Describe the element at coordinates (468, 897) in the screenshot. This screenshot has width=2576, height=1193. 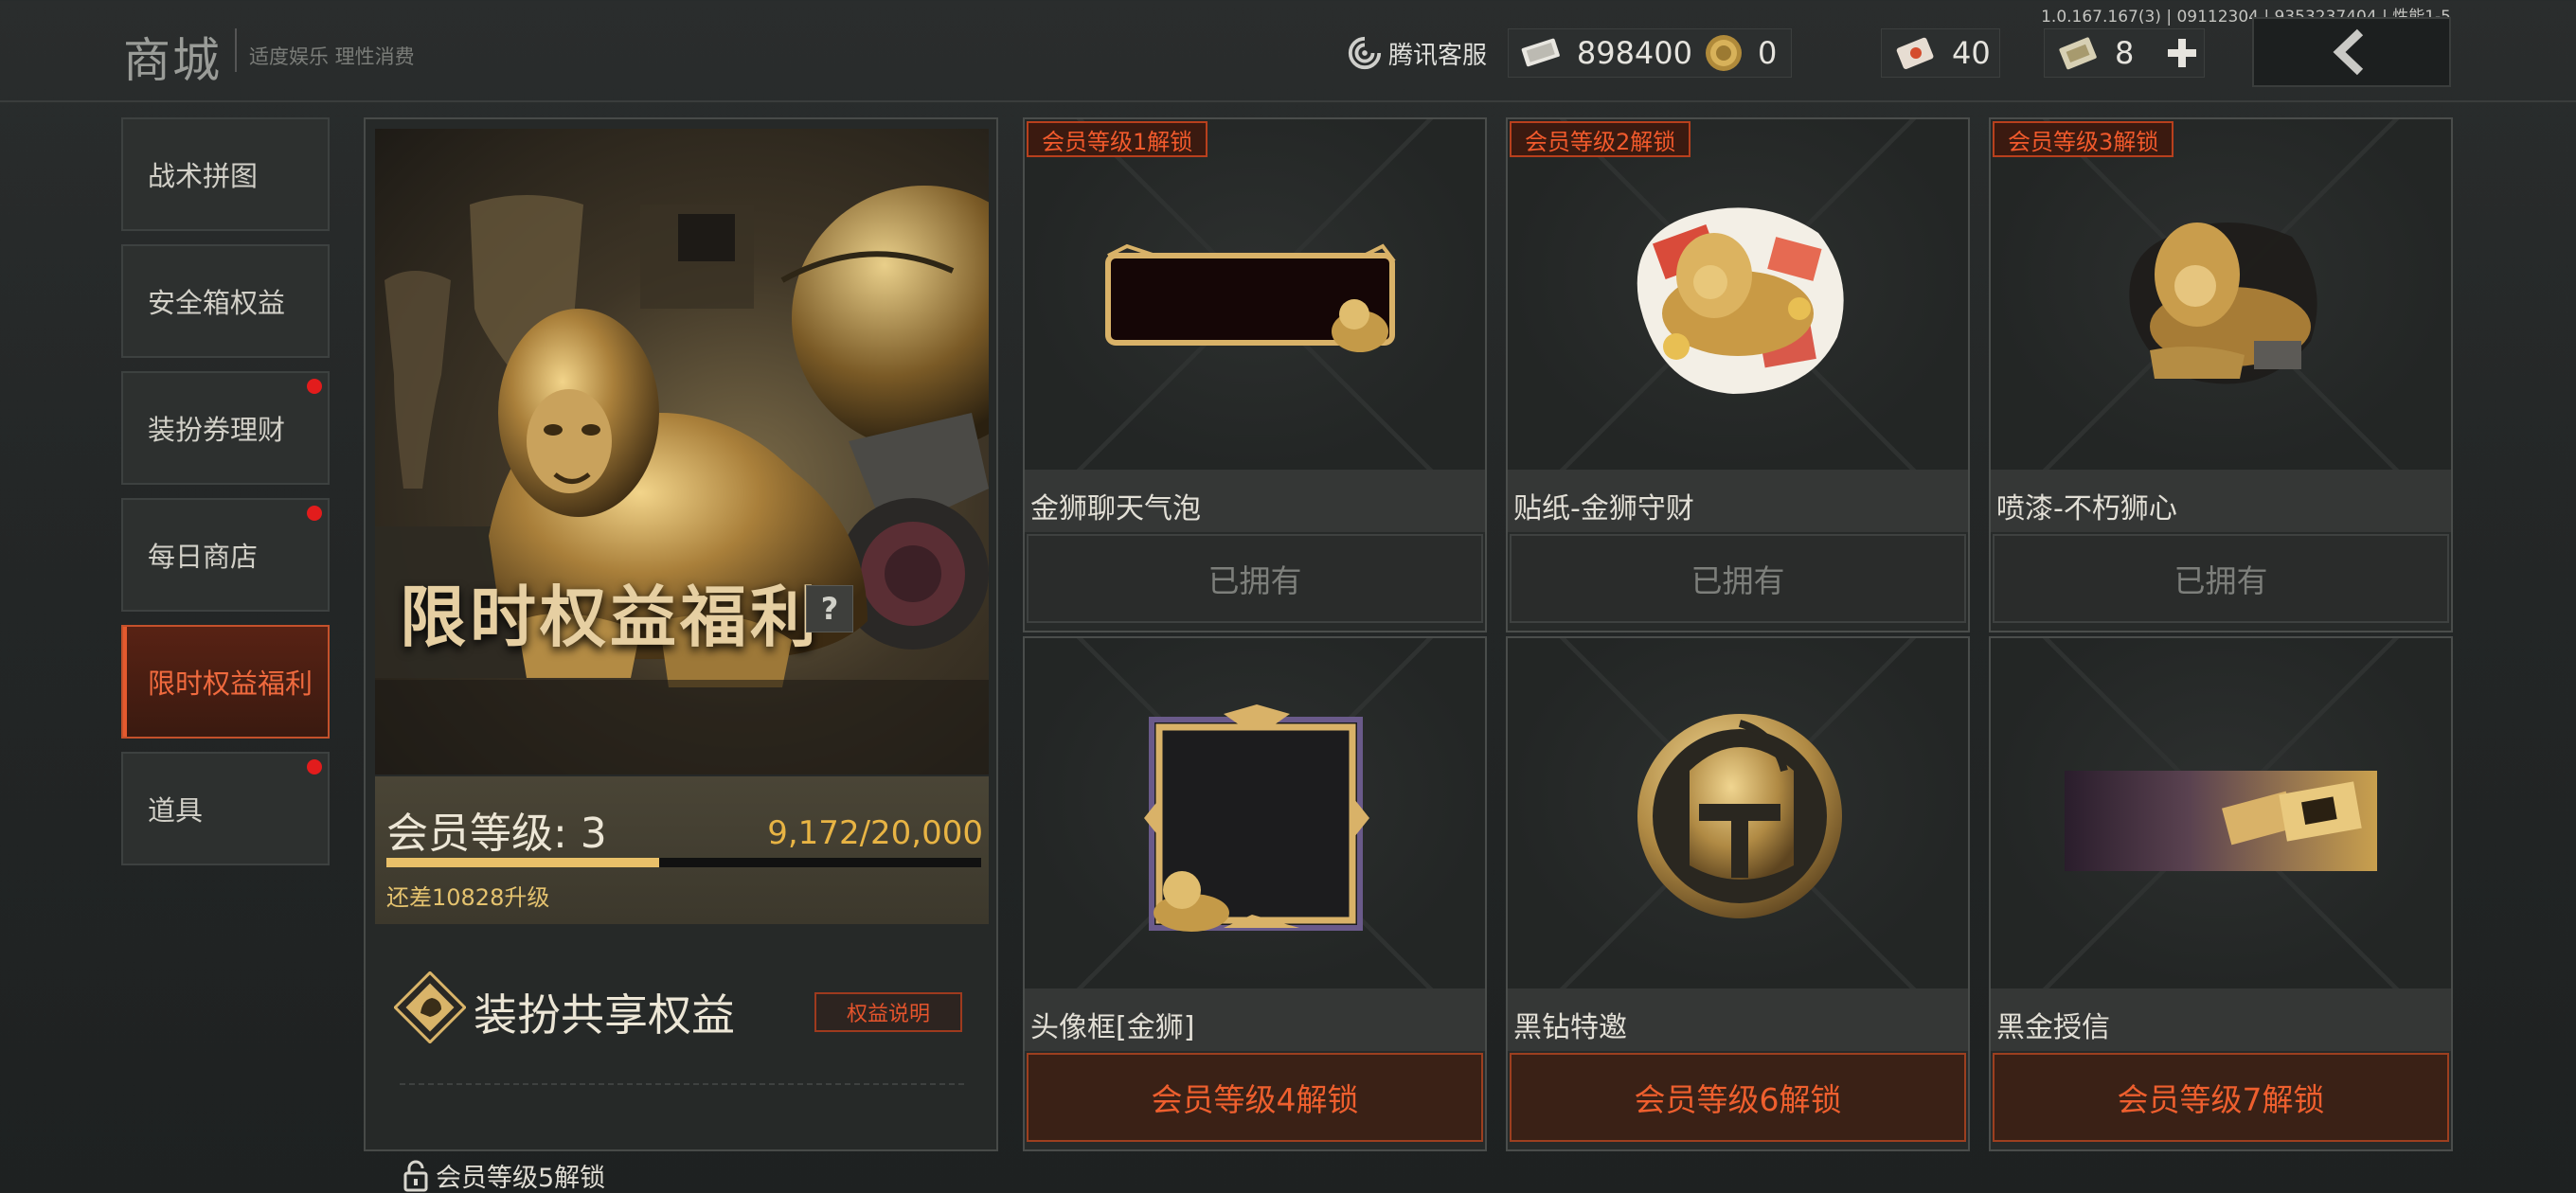
I see `upgrade-remaining-text: 还差10828升级` at that location.